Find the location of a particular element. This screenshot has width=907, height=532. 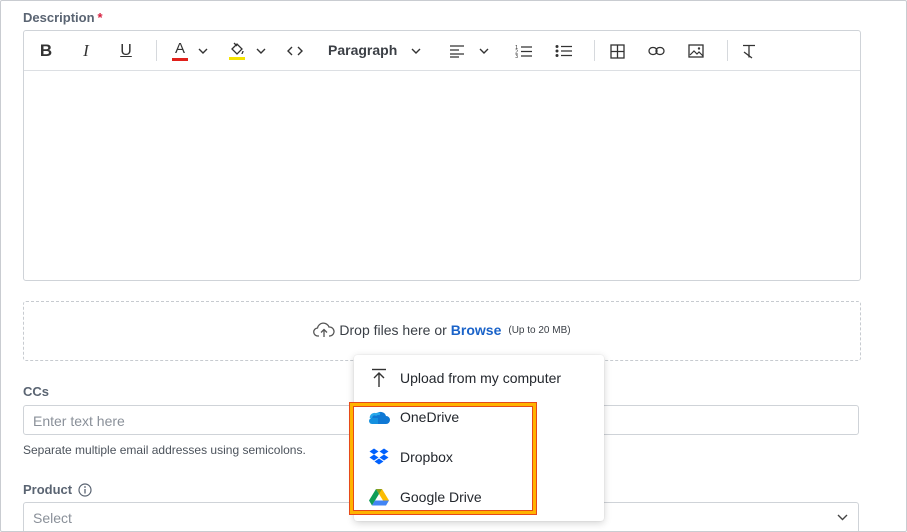

link-icon is located at coordinates (656, 51).